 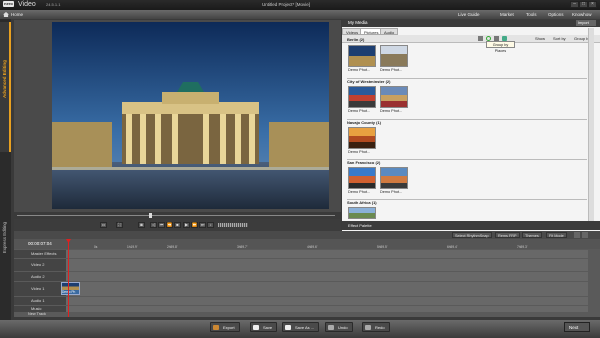 I want to click on menu-tools: Tools, so click(x=531, y=14).